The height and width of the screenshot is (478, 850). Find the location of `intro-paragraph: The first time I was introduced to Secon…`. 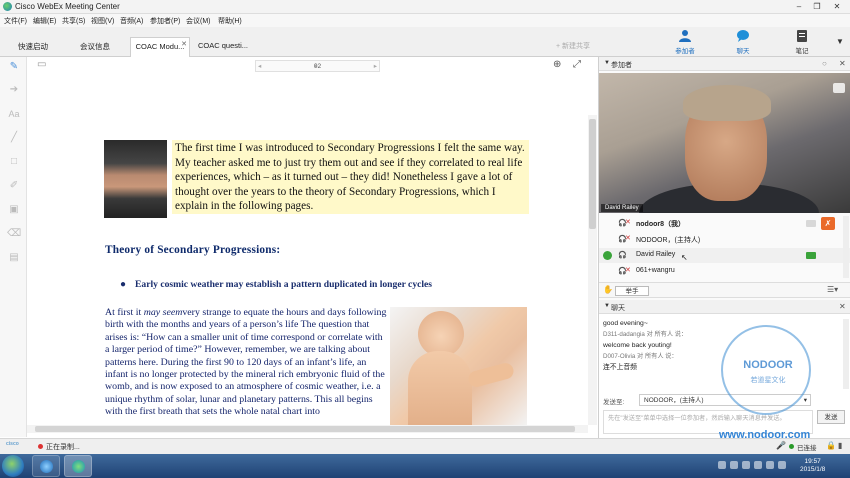

intro-paragraph: The first time I was introduced to Secon… is located at coordinates (350, 177).